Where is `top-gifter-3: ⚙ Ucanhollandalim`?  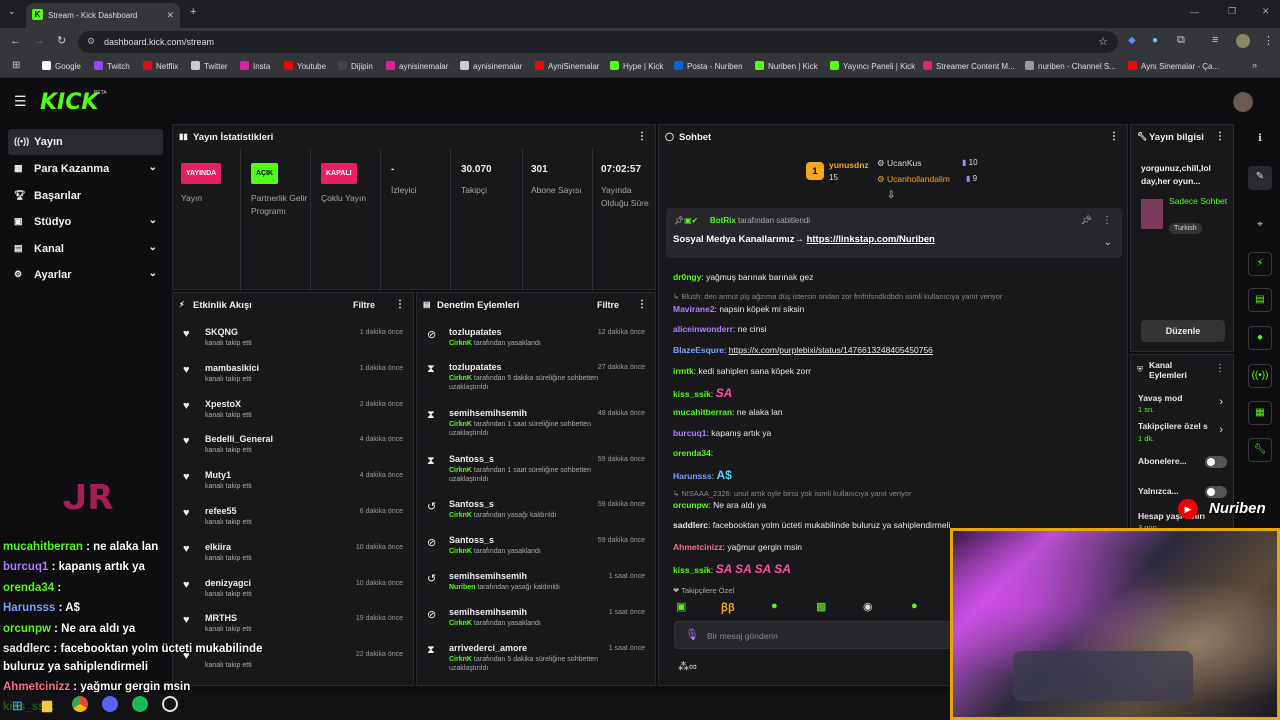 top-gifter-3: ⚙ Ucanhollandalim is located at coordinates (913, 179).